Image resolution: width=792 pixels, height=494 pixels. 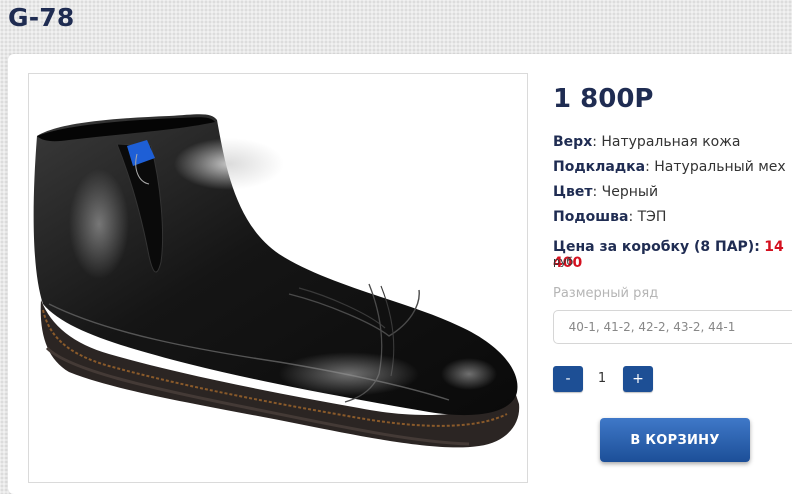 I want to click on box-price-unit: руб, so click(x=563, y=261).